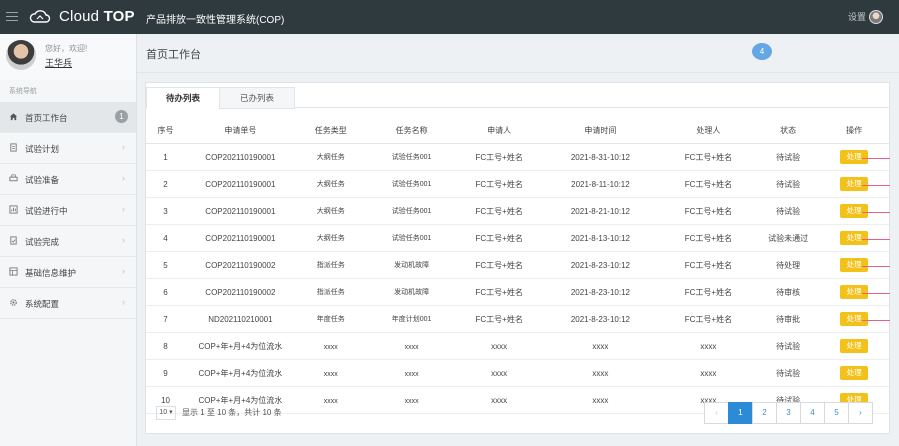 The image size is (899, 446). Describe the element at coordinates (240, 292) in the screenshot. I see `cell-text: COP202110190002` at that location.